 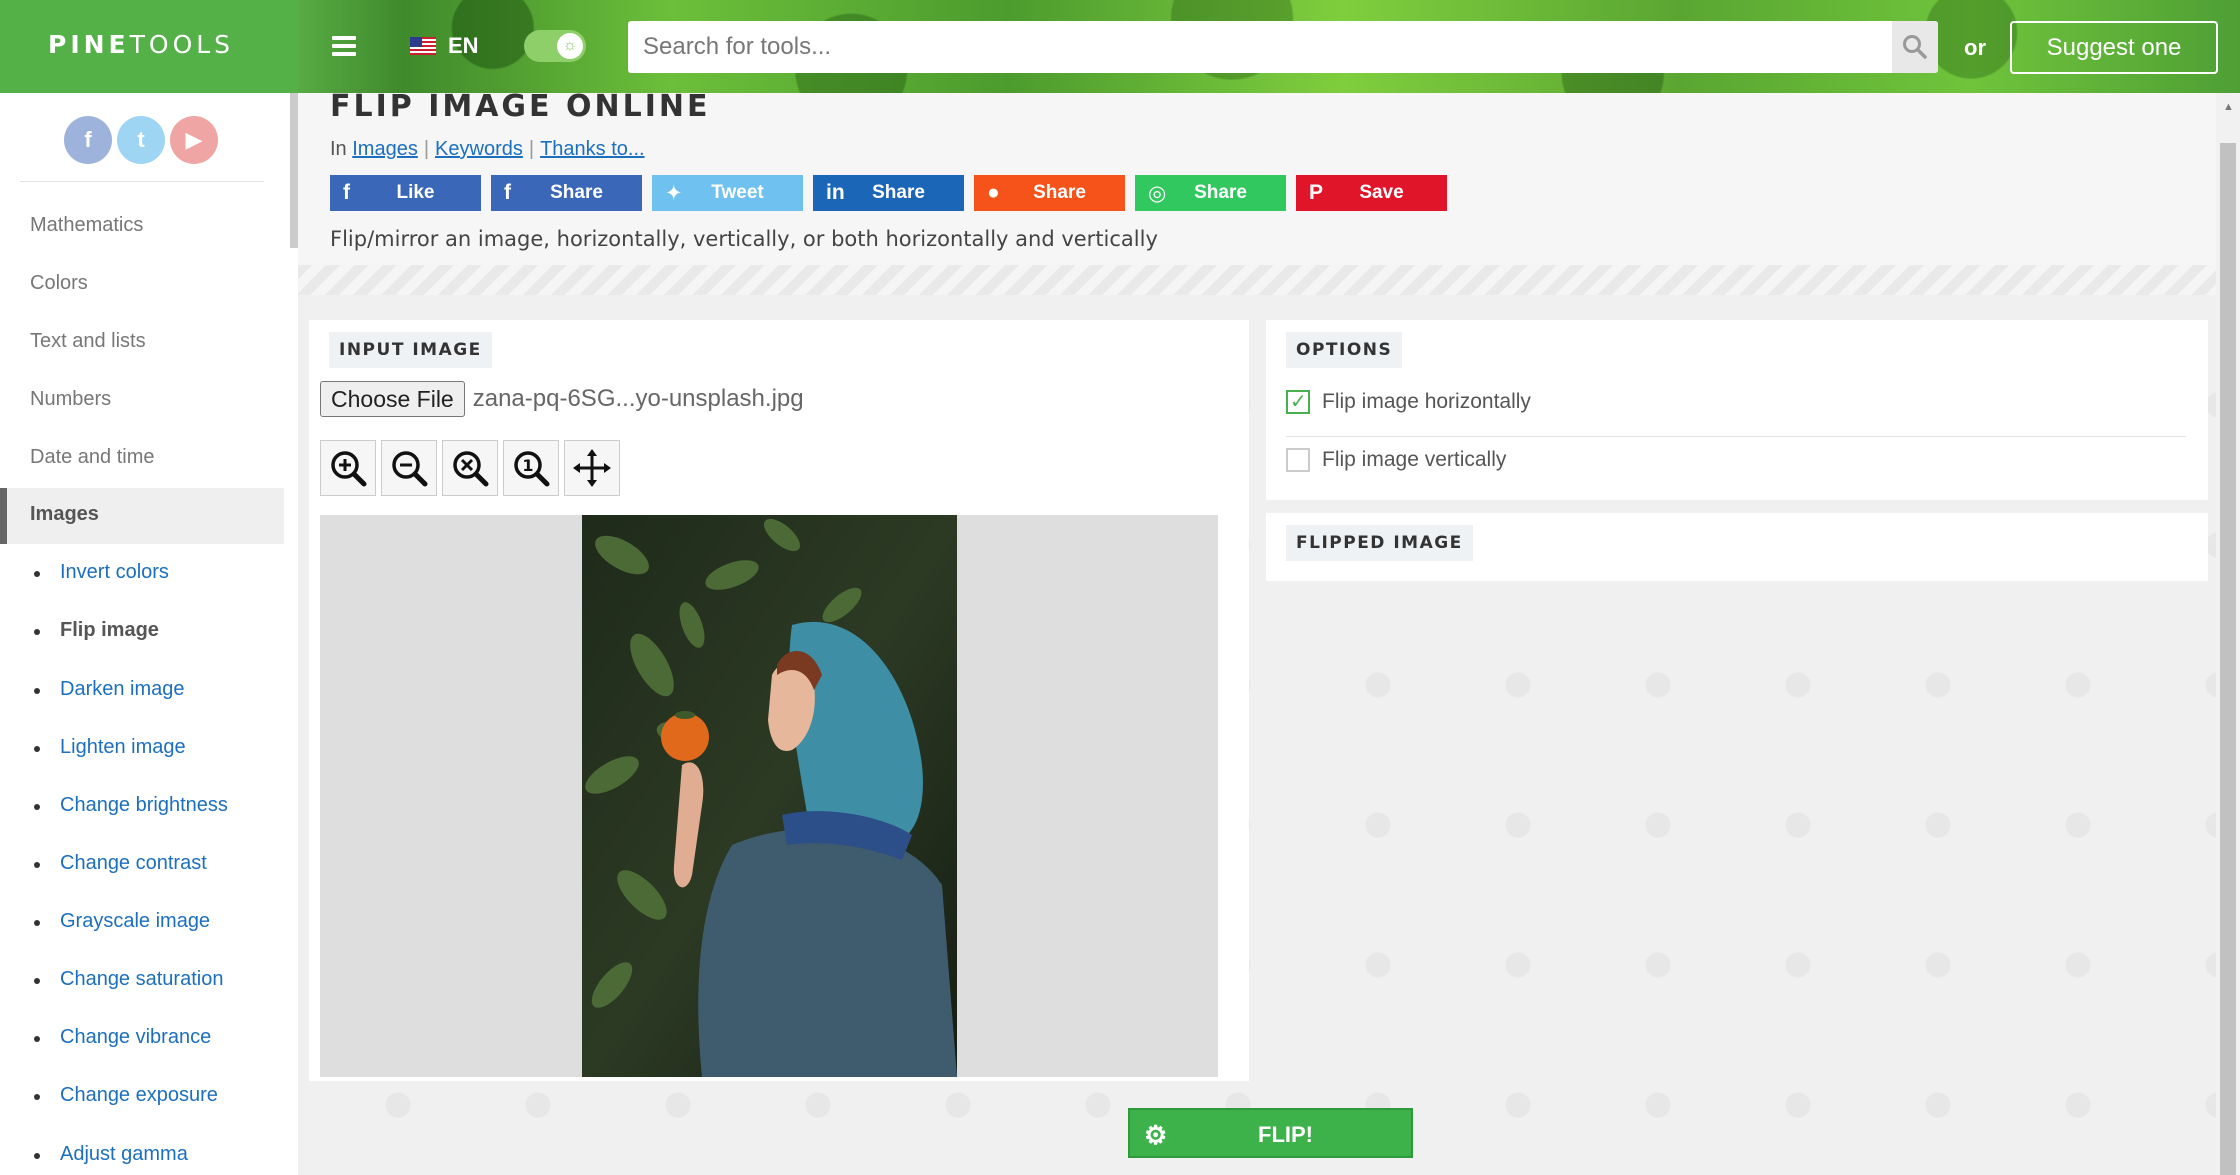 I want to click on social-links: f t ▶, so click(x=141, y=140).